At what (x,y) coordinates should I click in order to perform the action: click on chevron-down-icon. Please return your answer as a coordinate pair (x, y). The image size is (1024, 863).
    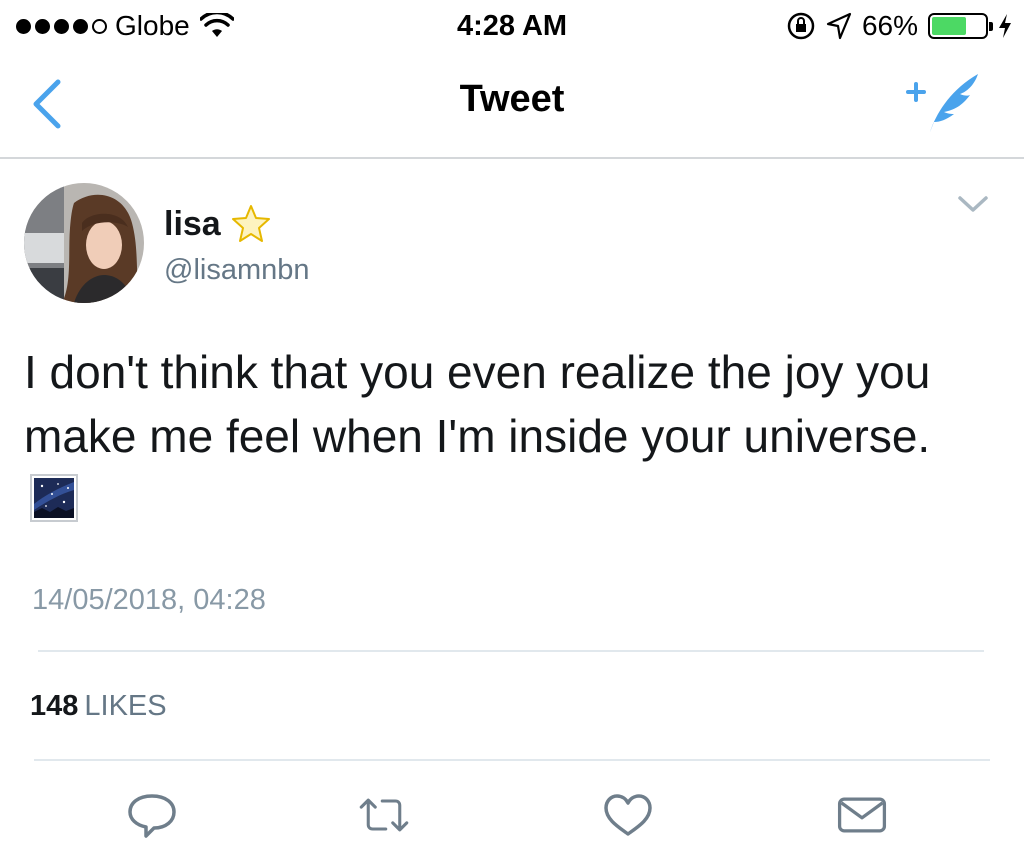
    Looking at the image, I should click on (973, 204).